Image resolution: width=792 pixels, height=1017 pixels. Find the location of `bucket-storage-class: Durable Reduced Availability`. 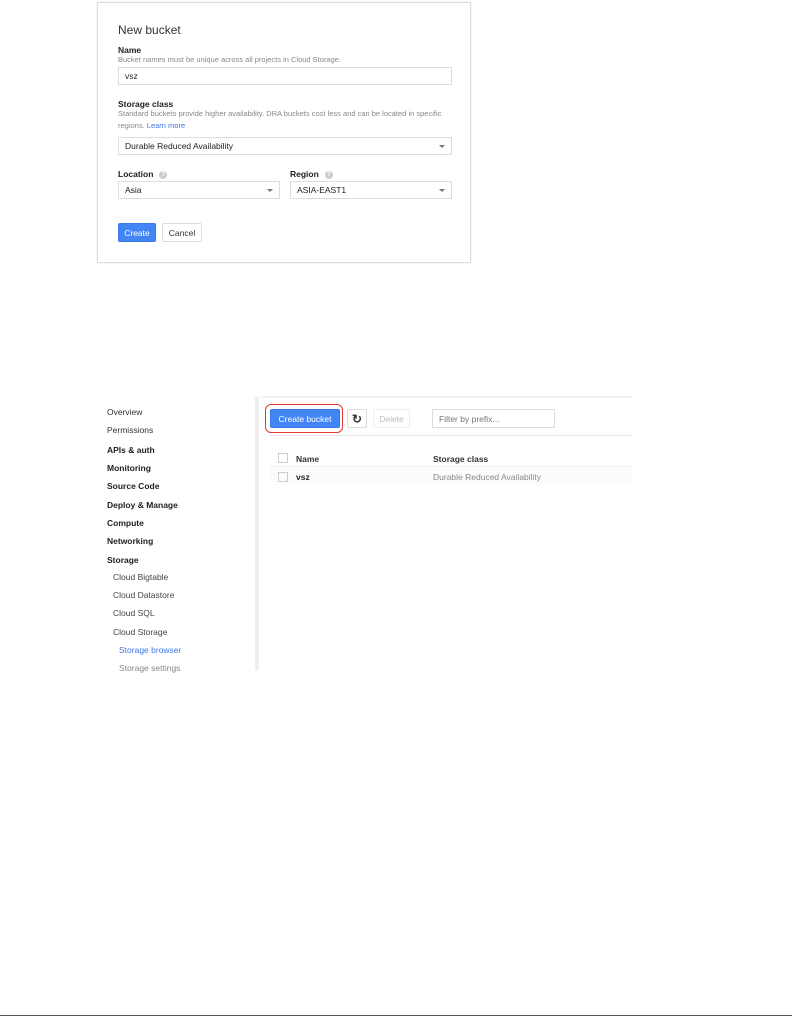

bucket-storage-class: Durable Reduced Availability is located at coordinates (487, 477).